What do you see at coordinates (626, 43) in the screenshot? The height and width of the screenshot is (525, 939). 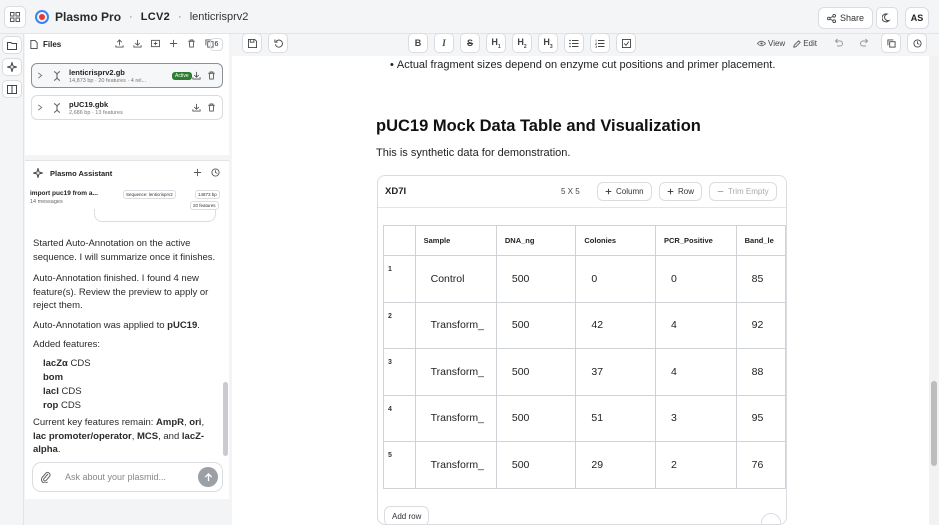 I see `checklist-button` at bounding box center [626, 43].